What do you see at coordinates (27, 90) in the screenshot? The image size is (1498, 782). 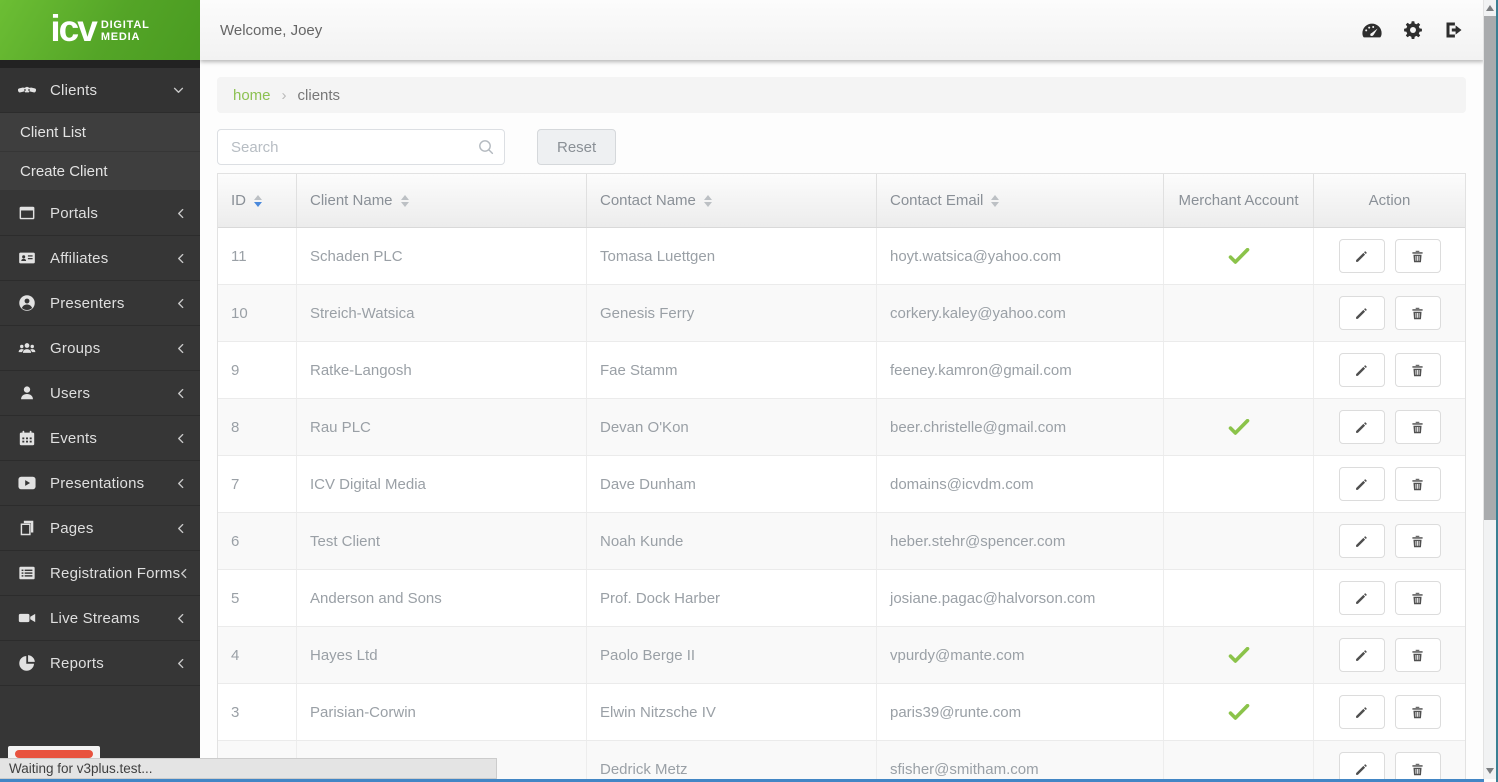 I see `handshake-icon` at bounding box center [27, 90].